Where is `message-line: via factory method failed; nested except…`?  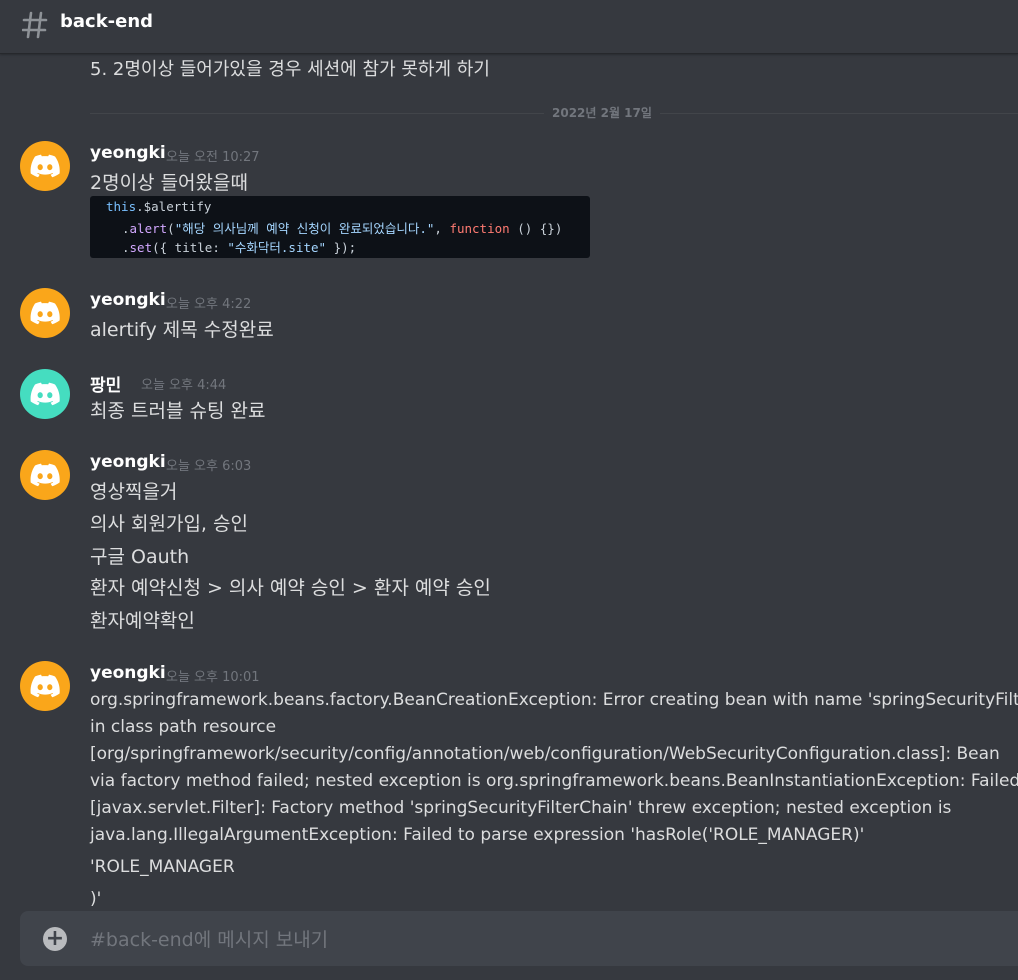 message-line: via factory method failed; nested except… is located at coordinates (554, 781).